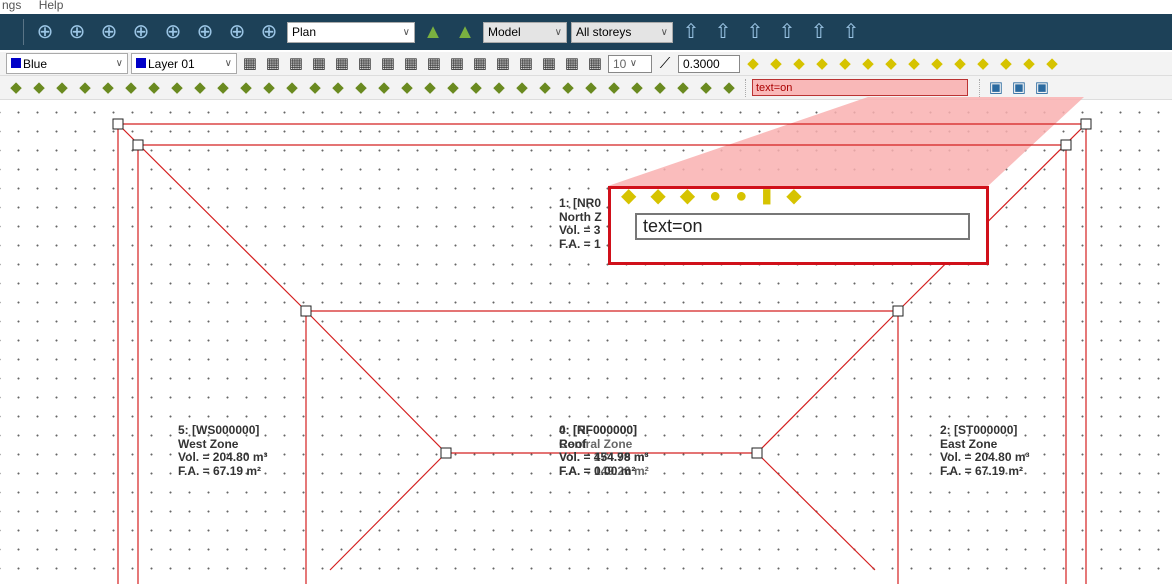 Image resolution: width=1172 pixels, height=584 pixels. I want to click on magnifier-highlight, so click(846, 141).